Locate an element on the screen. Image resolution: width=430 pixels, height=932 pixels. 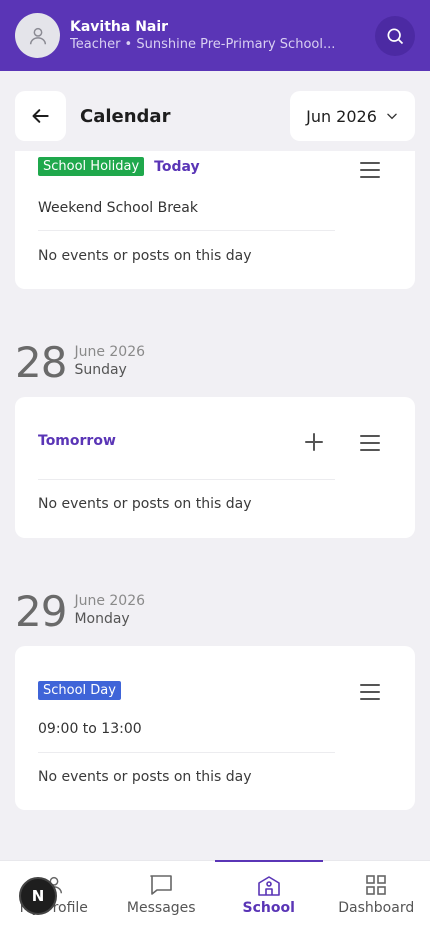
date-weekday: Sunday is located at coordinates (100, 370).